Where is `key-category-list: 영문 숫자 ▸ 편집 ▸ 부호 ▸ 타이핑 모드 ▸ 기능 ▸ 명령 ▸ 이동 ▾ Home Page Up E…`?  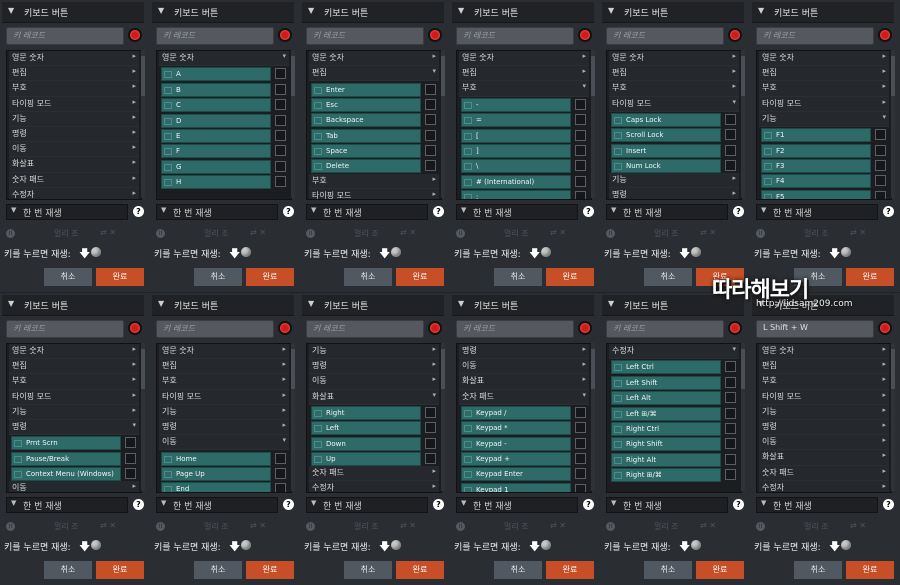 key-category-list: 영문 숫자 ▸ 편집 ▸ 부호 ▸ 타이핑 모드 ▸ 기능 ▸ 명령 ▸ 이동 ▾ Home Page Up E… is located at coordinates (224, 418).